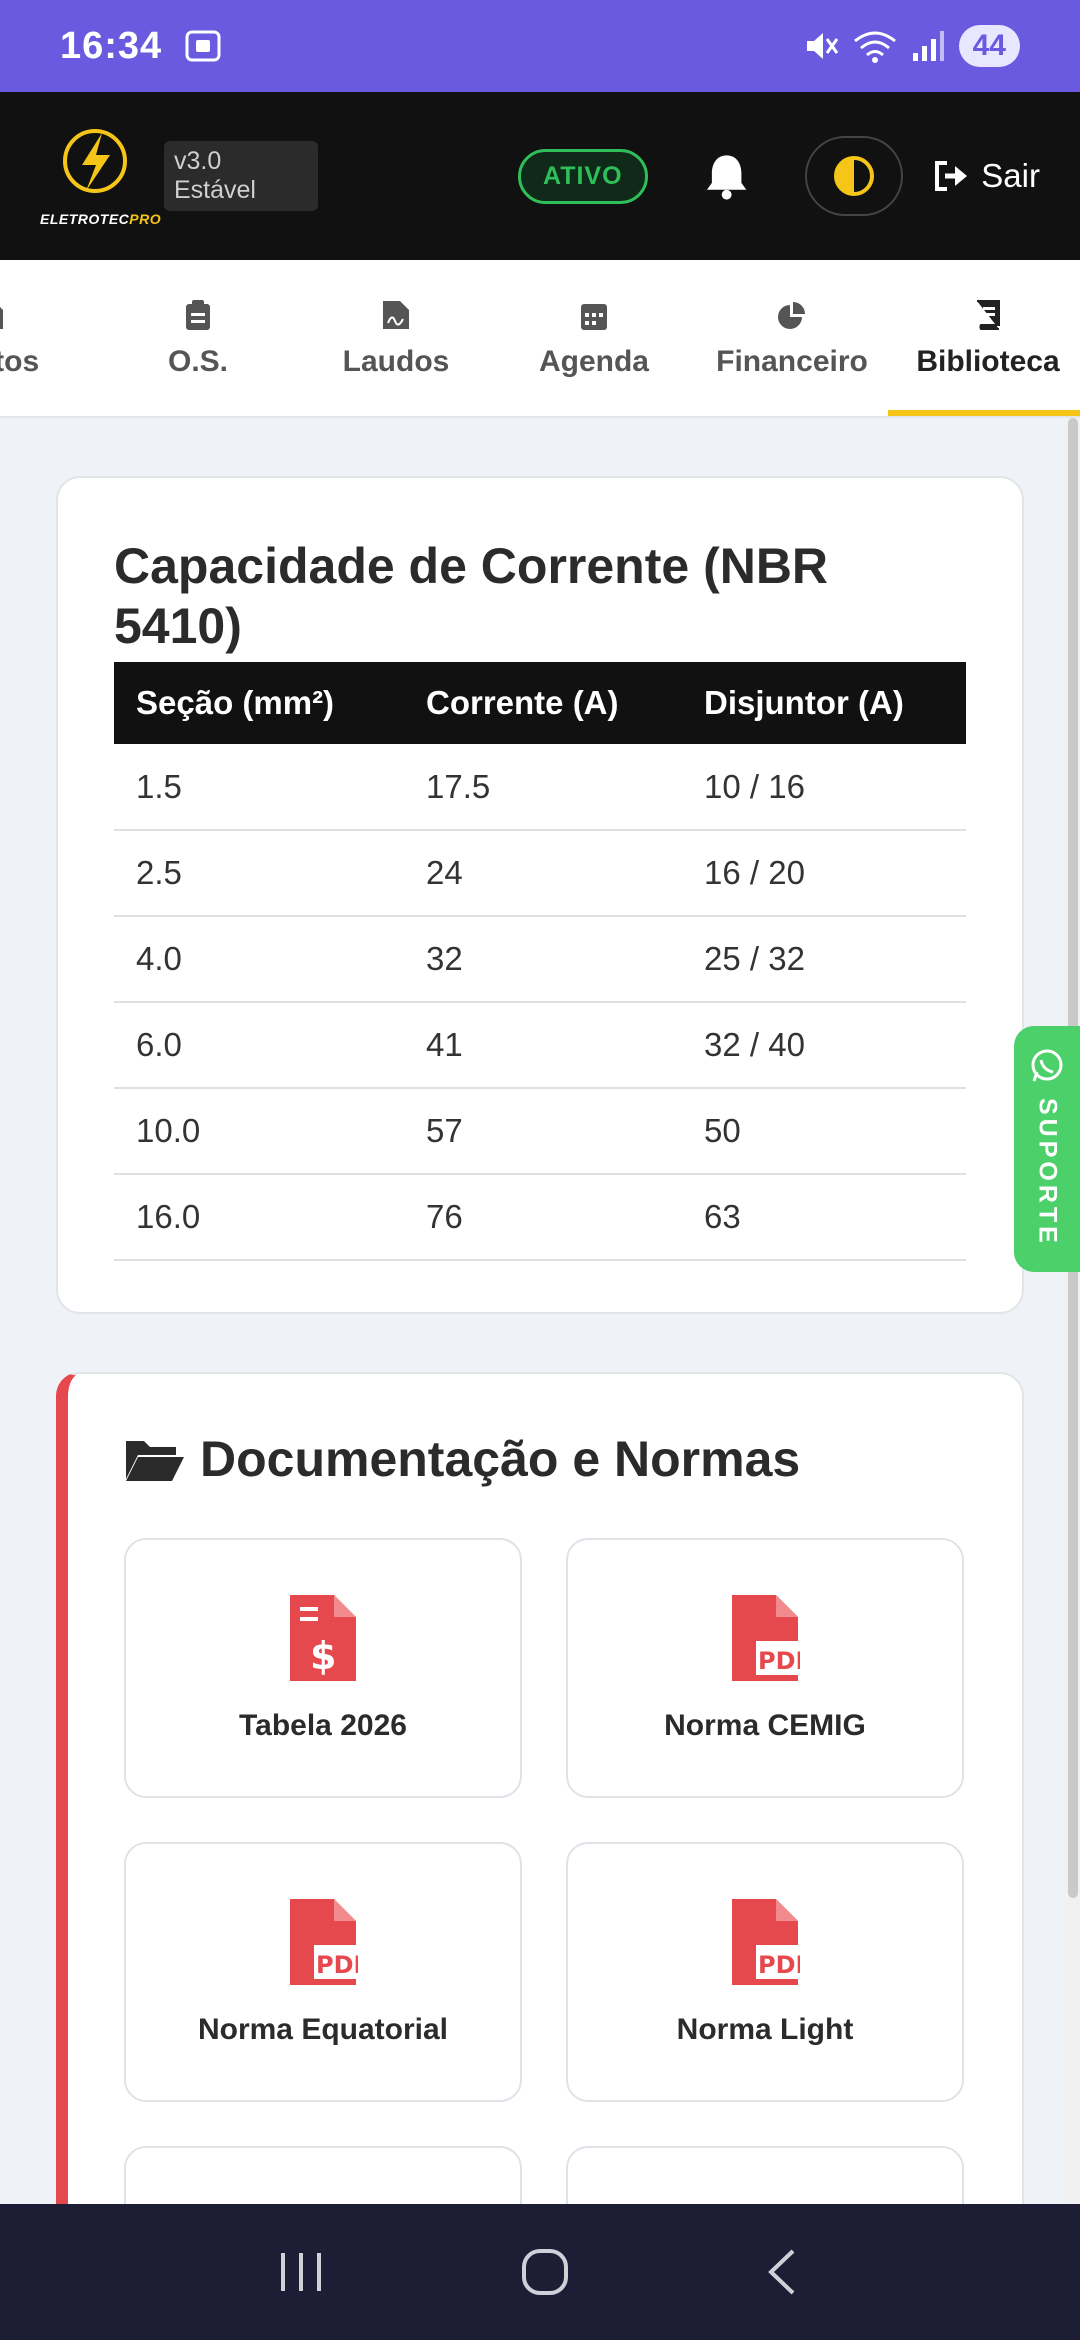 This screenshot has height=2340, width=1080. Describe the element at coordinates (259, 1045) in the screenshot. I see `table-cell: 6.0` at that location.